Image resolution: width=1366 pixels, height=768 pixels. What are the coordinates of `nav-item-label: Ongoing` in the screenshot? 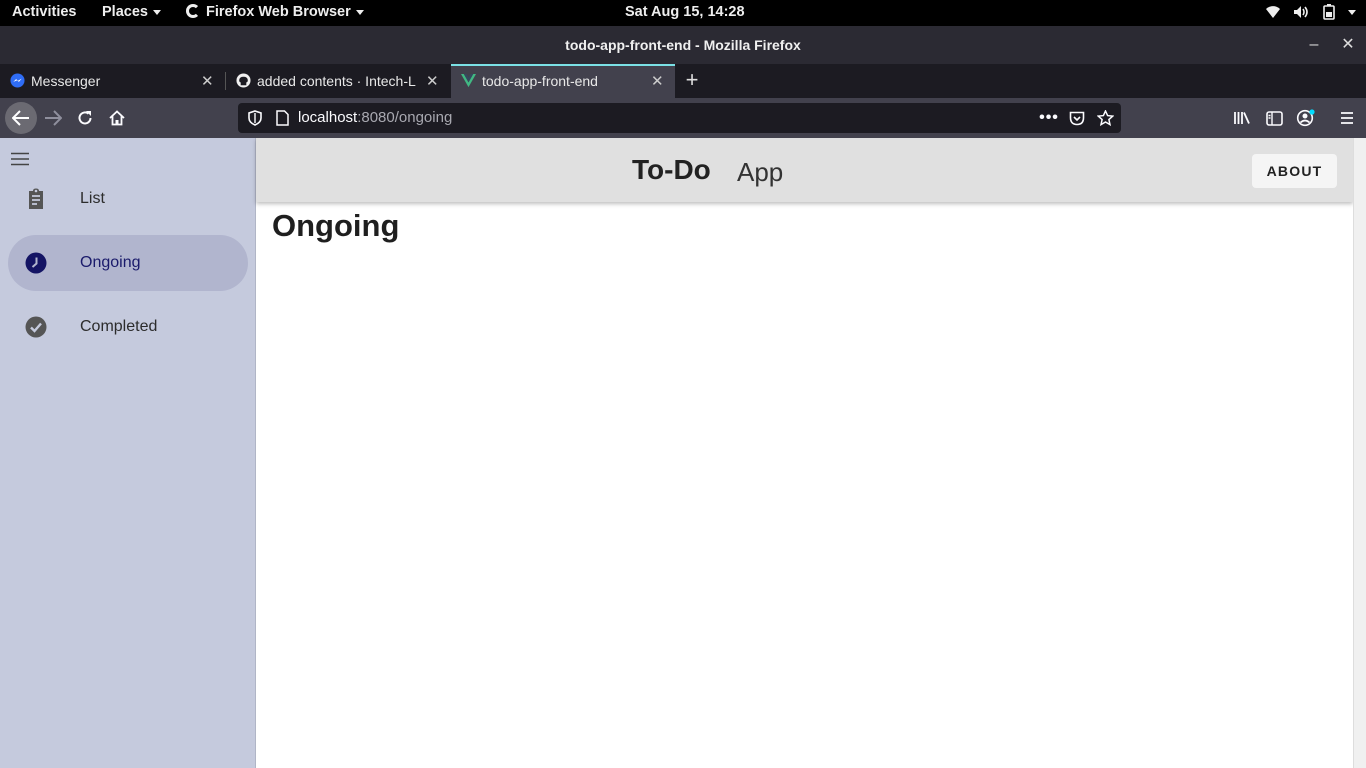 It's located at (110, 262).